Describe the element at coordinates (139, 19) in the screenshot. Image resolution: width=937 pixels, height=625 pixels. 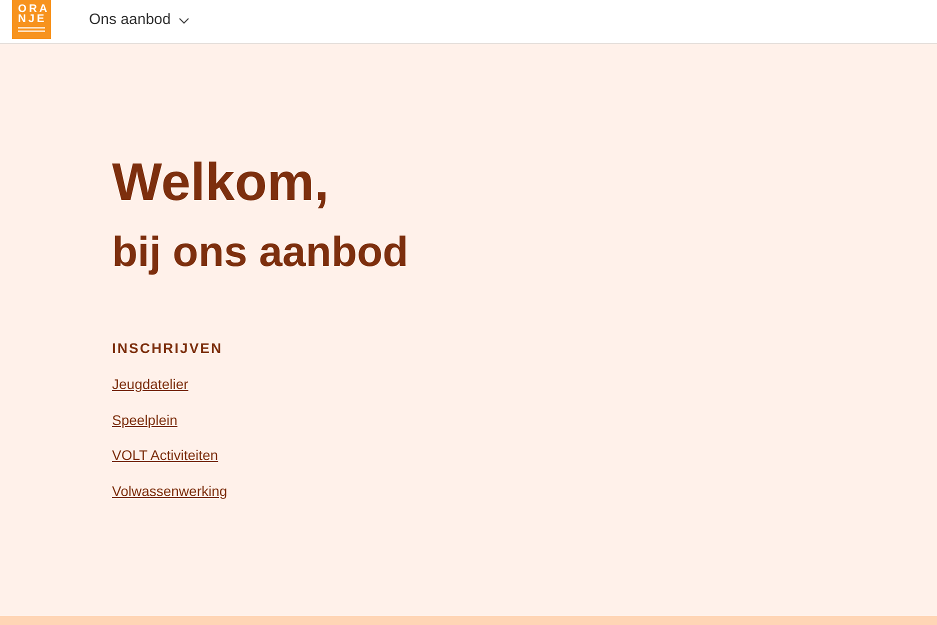
I see `nav-menu-button: Ons aanbod` at that location.